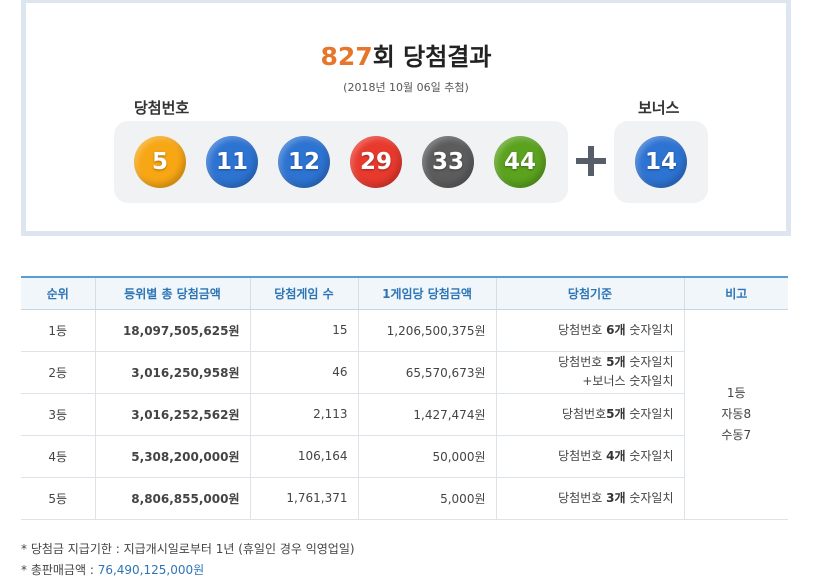 The width and height of the screenshot is (824, 579). Describe the element at coordinates (659, 108) in the screenshot. I see `bonus-label: 보너스` at that location.